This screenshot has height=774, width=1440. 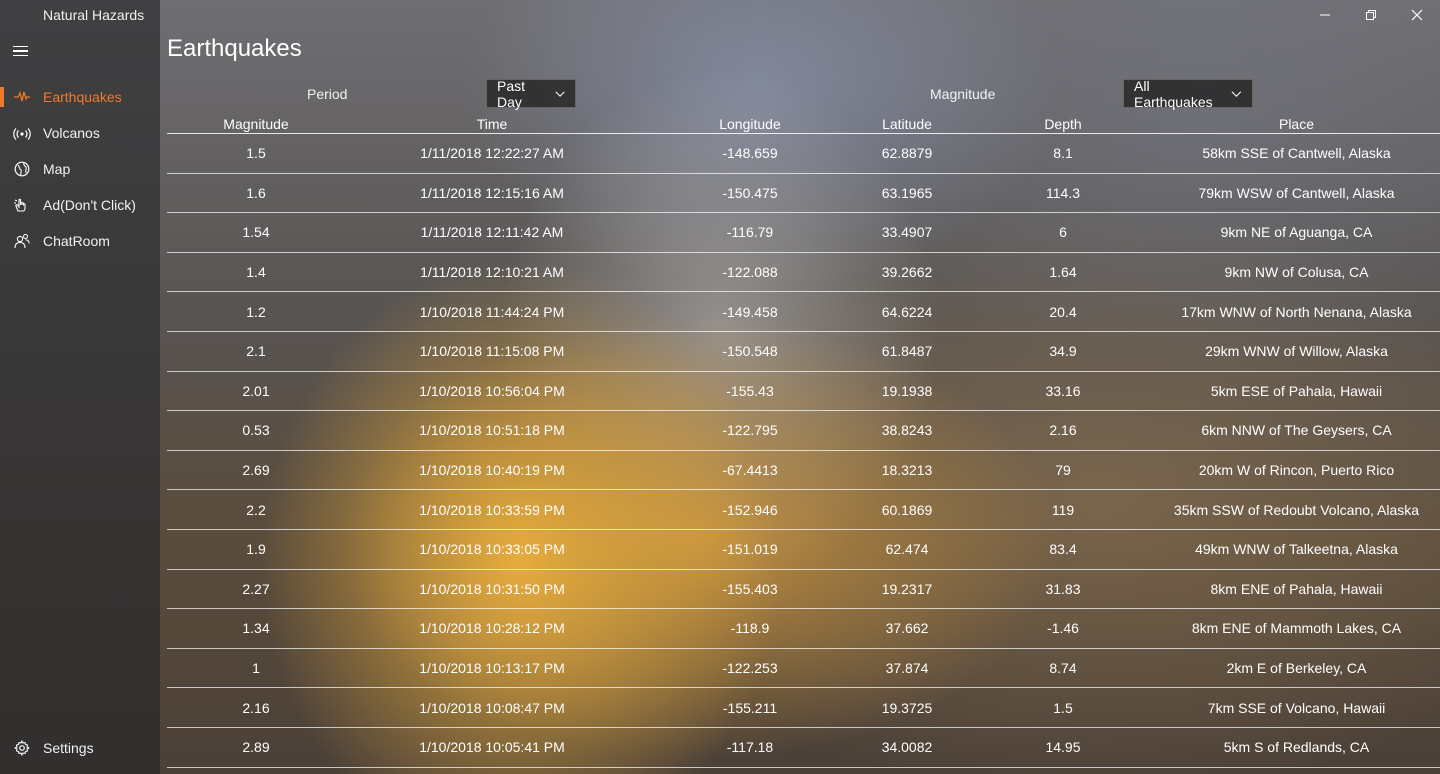 I want to click on cell-longitude: -122.253, so click(x=750, y=668).